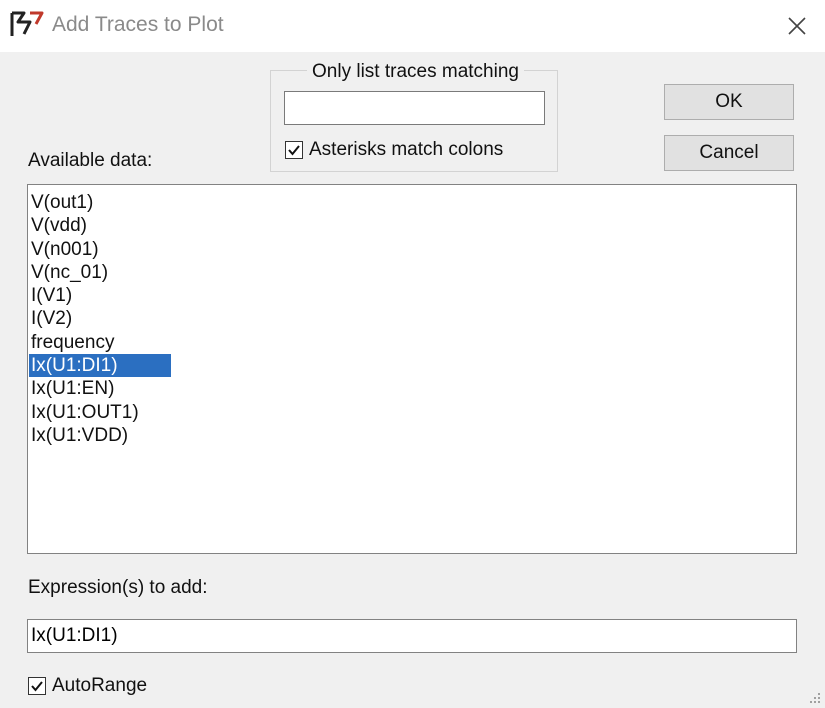  What do you see at coordinates (412, 26) in the screenshot?
I see `title-bar: Add Traces to Plot` at bounding box center [412, 26].